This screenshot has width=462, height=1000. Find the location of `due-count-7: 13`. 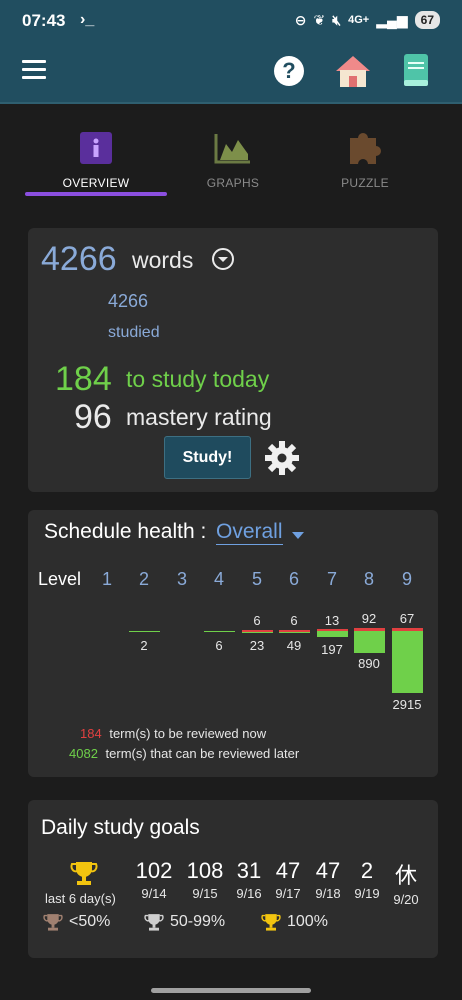

due-count-7: 13 is located at coordinates (332, 620).